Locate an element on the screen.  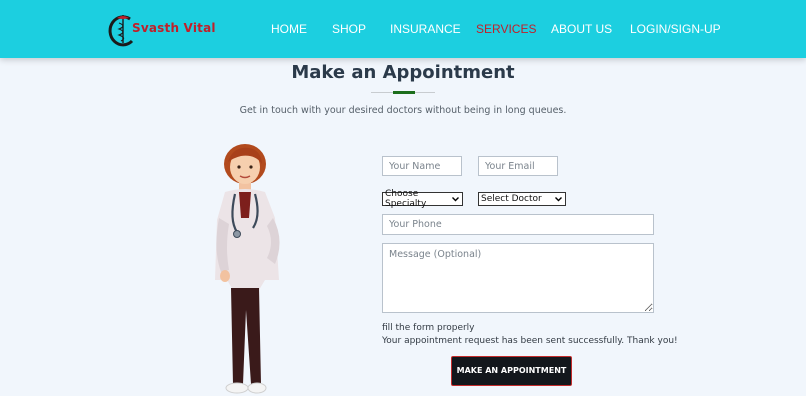
doctor-select-value: Select Doctor is located at coordinates (511, 199).